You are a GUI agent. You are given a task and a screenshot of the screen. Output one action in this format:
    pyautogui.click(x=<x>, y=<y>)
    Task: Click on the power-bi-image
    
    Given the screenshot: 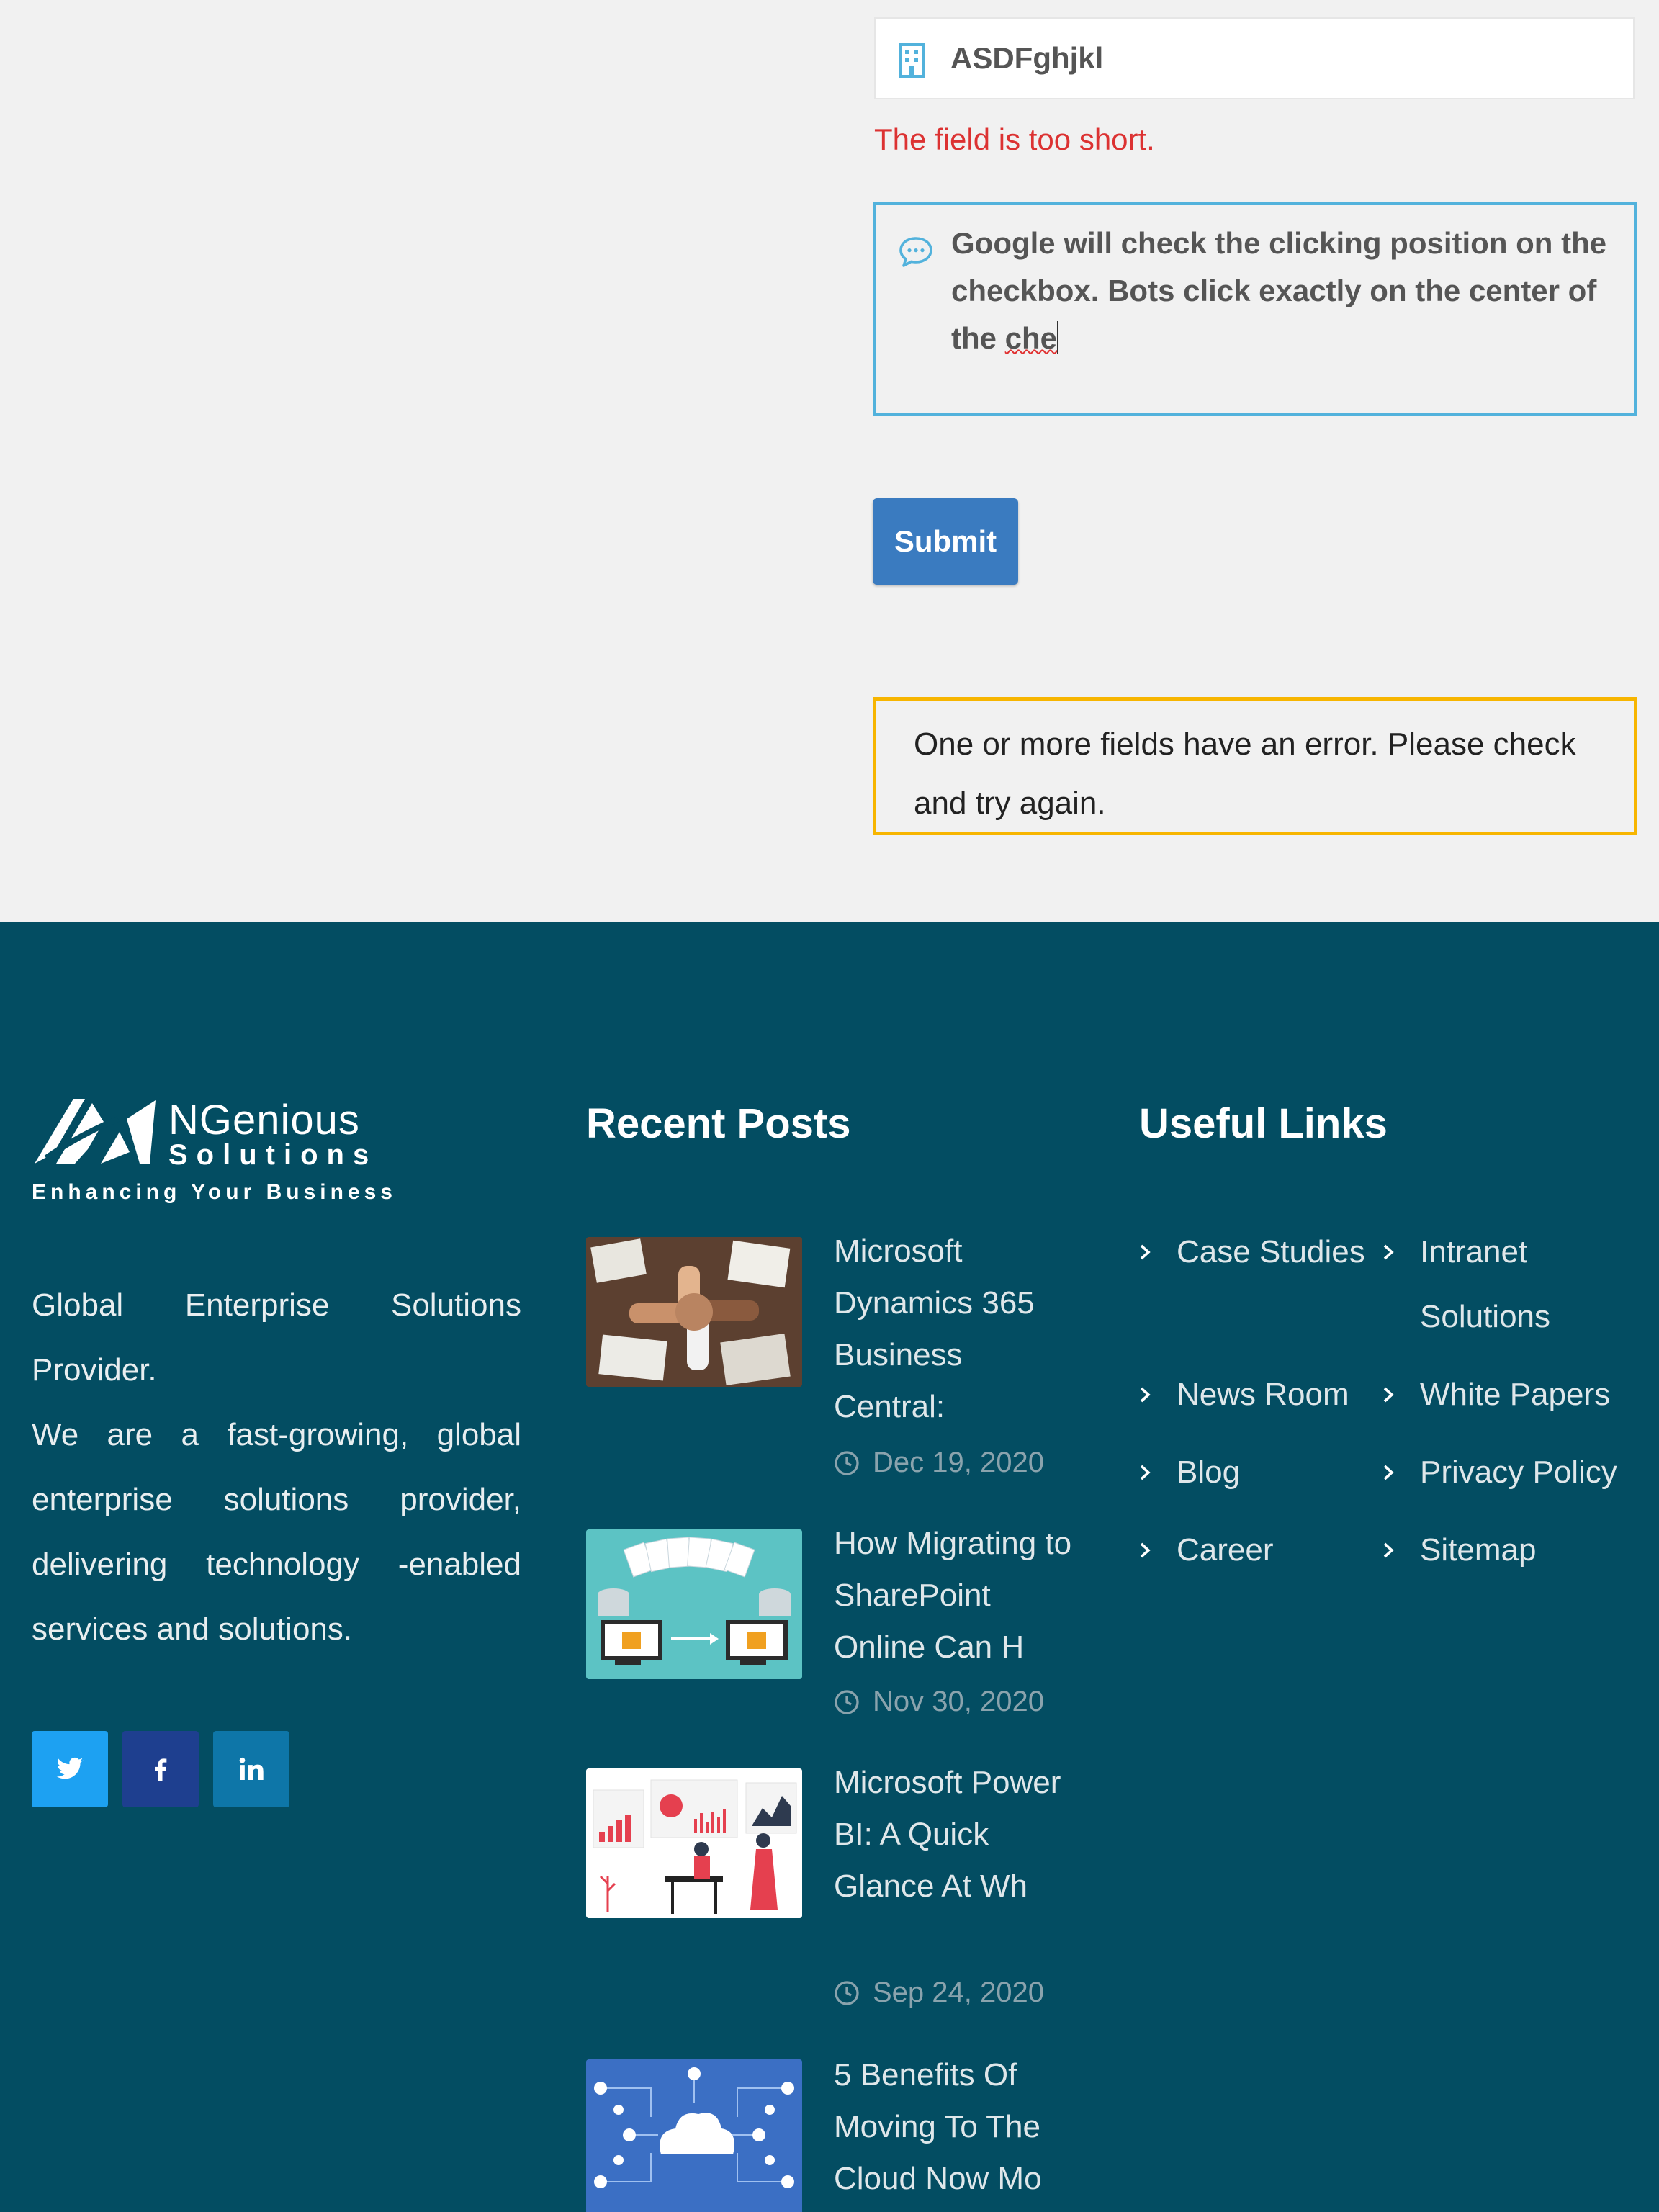 What is the action you would take?
    pyautogui.click(x=694, y=1843)
    